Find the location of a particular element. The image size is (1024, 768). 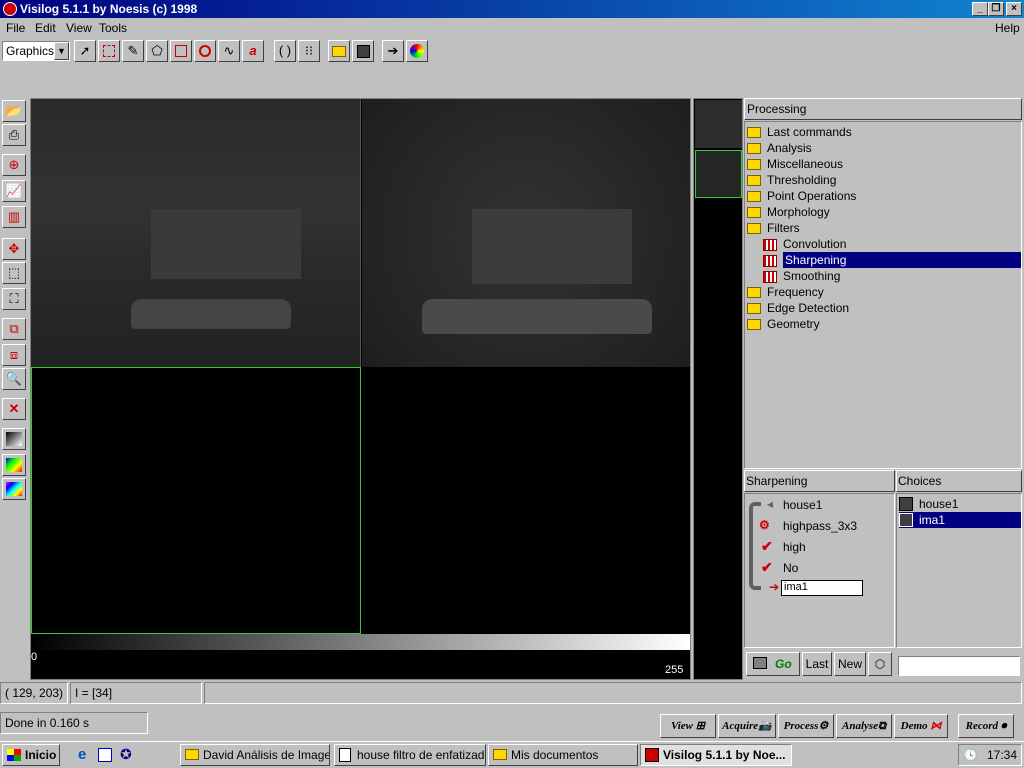

tree-item-convolution: Convolution is located at coordinates (804, 244).